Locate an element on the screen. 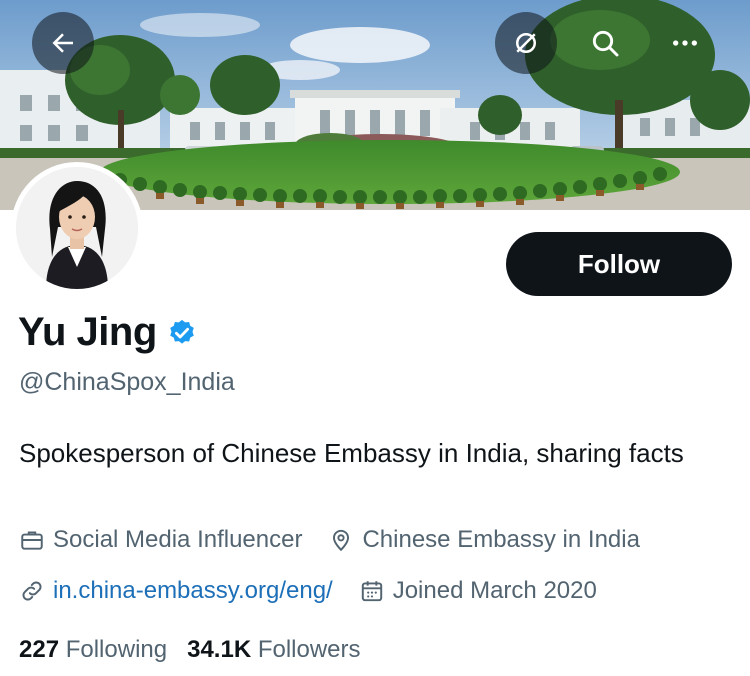 This screenshot has width=750, height=676. search-icon is located at coordinates (605, 43).